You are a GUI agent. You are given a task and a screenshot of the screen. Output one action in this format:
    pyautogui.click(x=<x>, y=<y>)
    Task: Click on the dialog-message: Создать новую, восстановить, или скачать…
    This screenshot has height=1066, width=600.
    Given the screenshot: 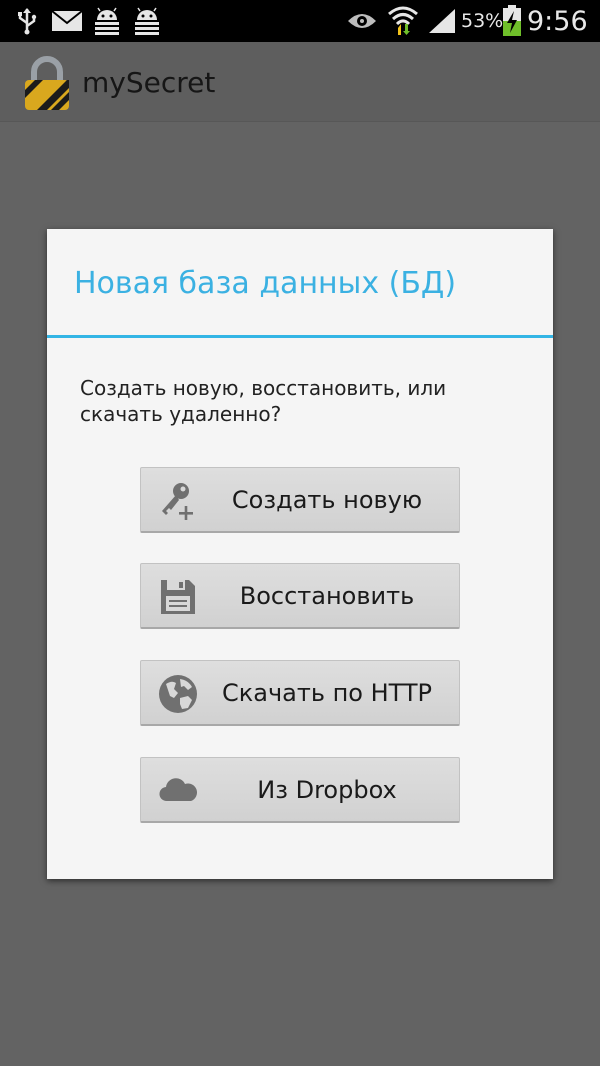 What is the action you would take?
    pyautogui.click(x=263, y=401)
    